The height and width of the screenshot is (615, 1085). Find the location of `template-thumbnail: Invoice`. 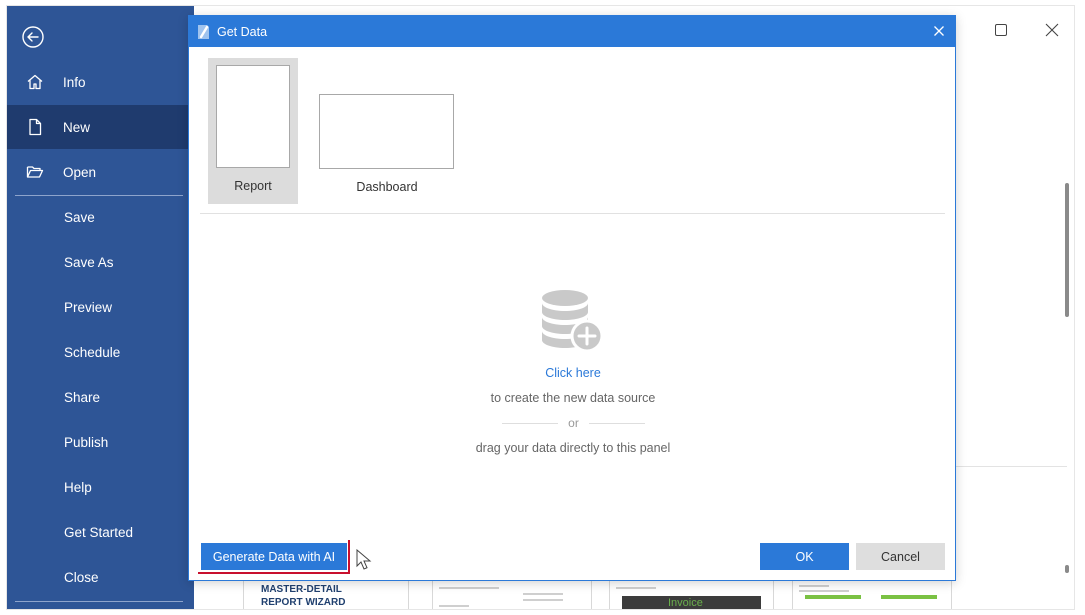

template-thumbnail: Invoice is located at coordinates (691, 593).